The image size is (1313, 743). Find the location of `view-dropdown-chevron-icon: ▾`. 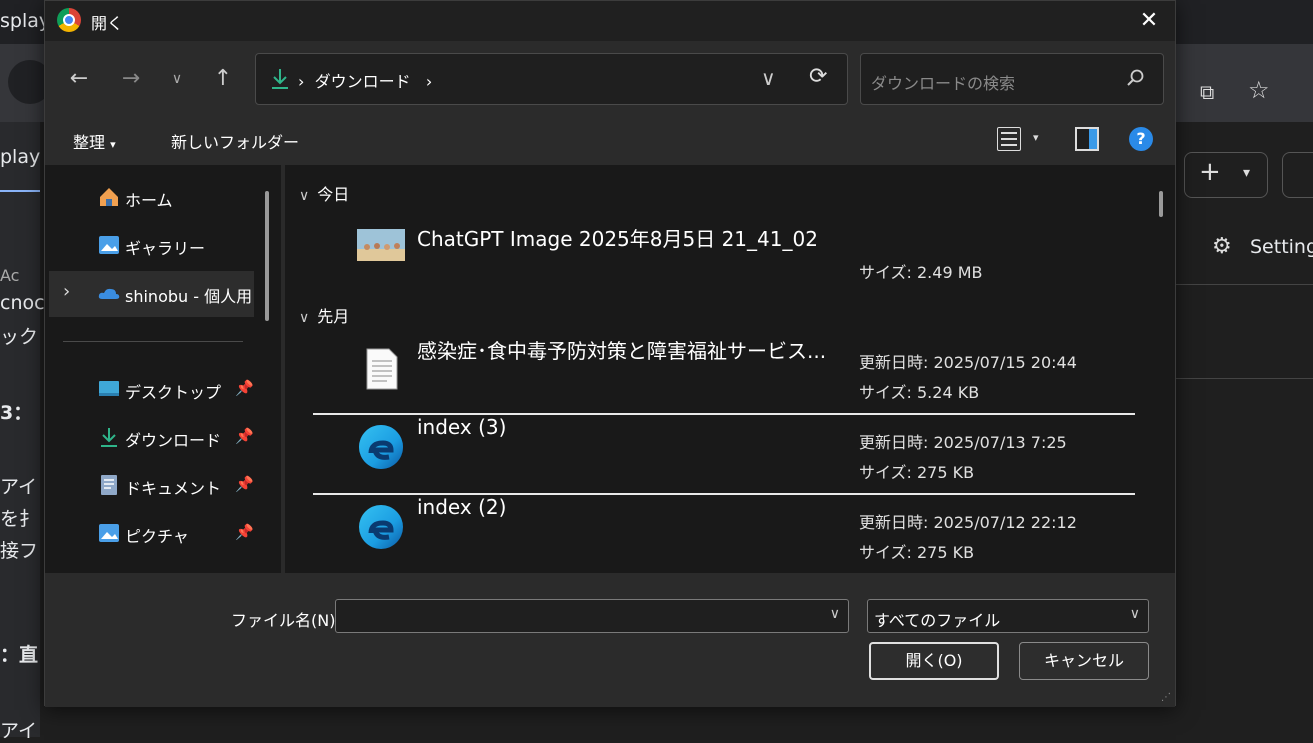

view-dropdown-chevron-icon: ▾ is located at coordinates (1036, 137).